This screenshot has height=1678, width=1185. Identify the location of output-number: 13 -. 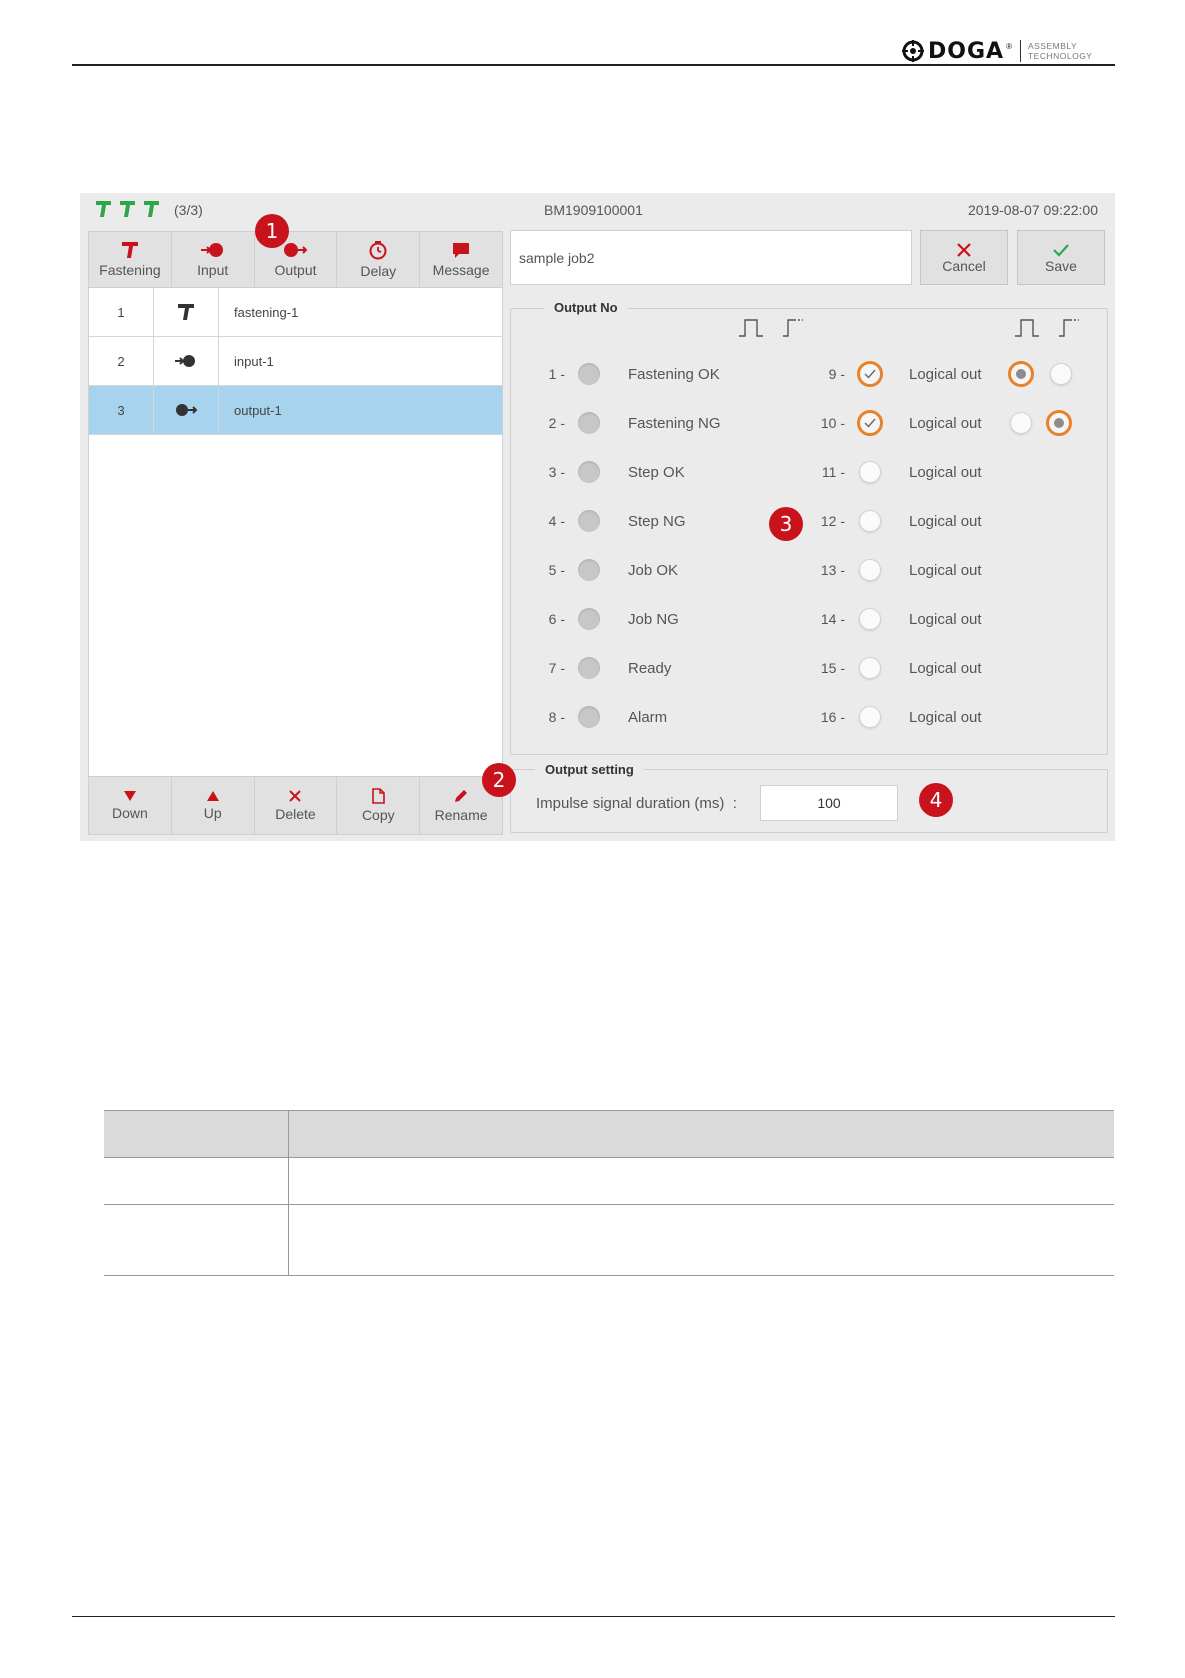
(832, 570).